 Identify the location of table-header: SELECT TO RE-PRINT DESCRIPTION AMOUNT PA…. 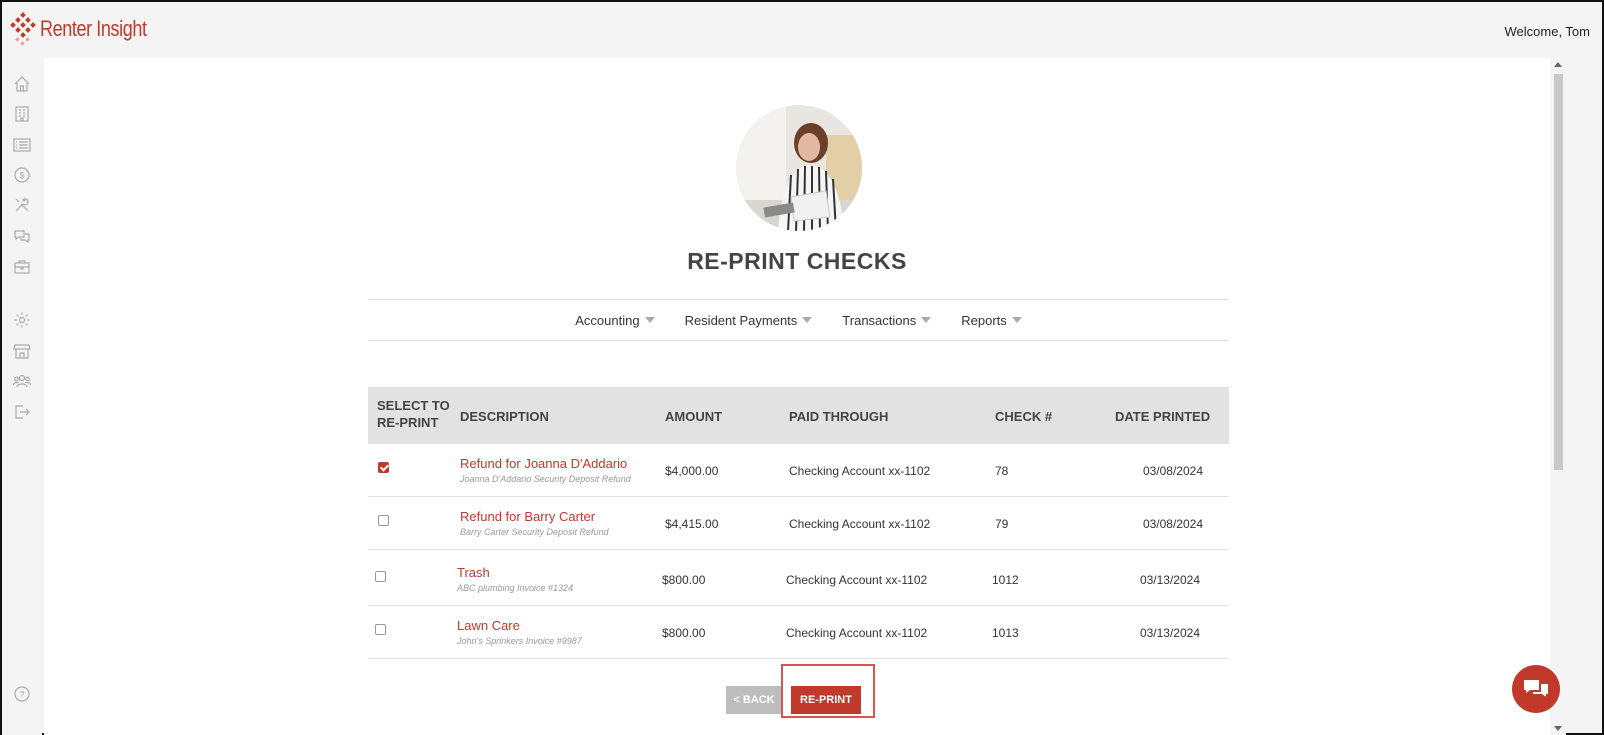
(798, 415).